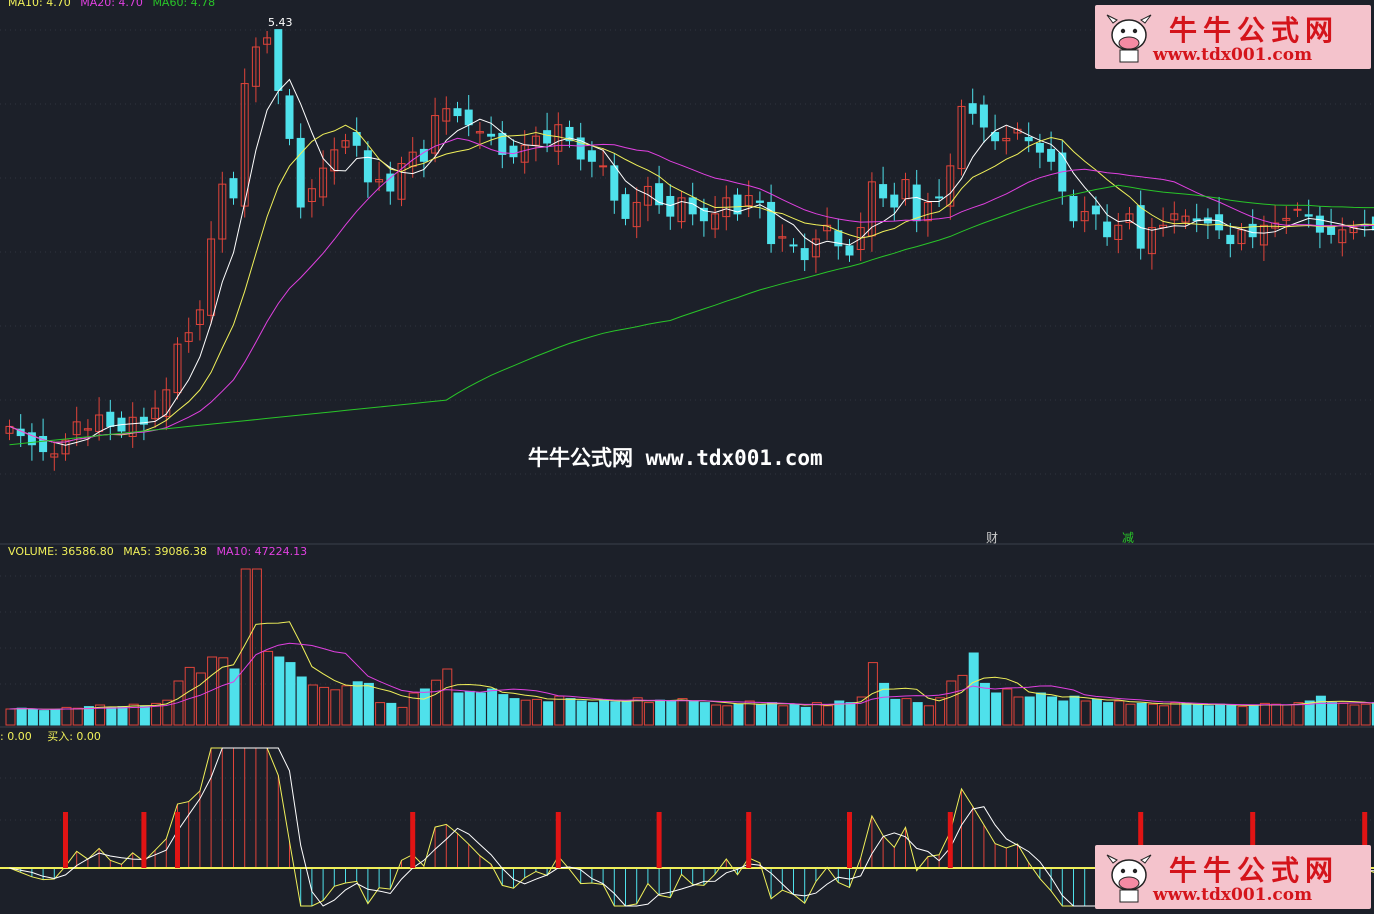 The width and height of the screenshot is (1374, 914). I want to click on indicator-sell: : 0.00, so click(16, 736).